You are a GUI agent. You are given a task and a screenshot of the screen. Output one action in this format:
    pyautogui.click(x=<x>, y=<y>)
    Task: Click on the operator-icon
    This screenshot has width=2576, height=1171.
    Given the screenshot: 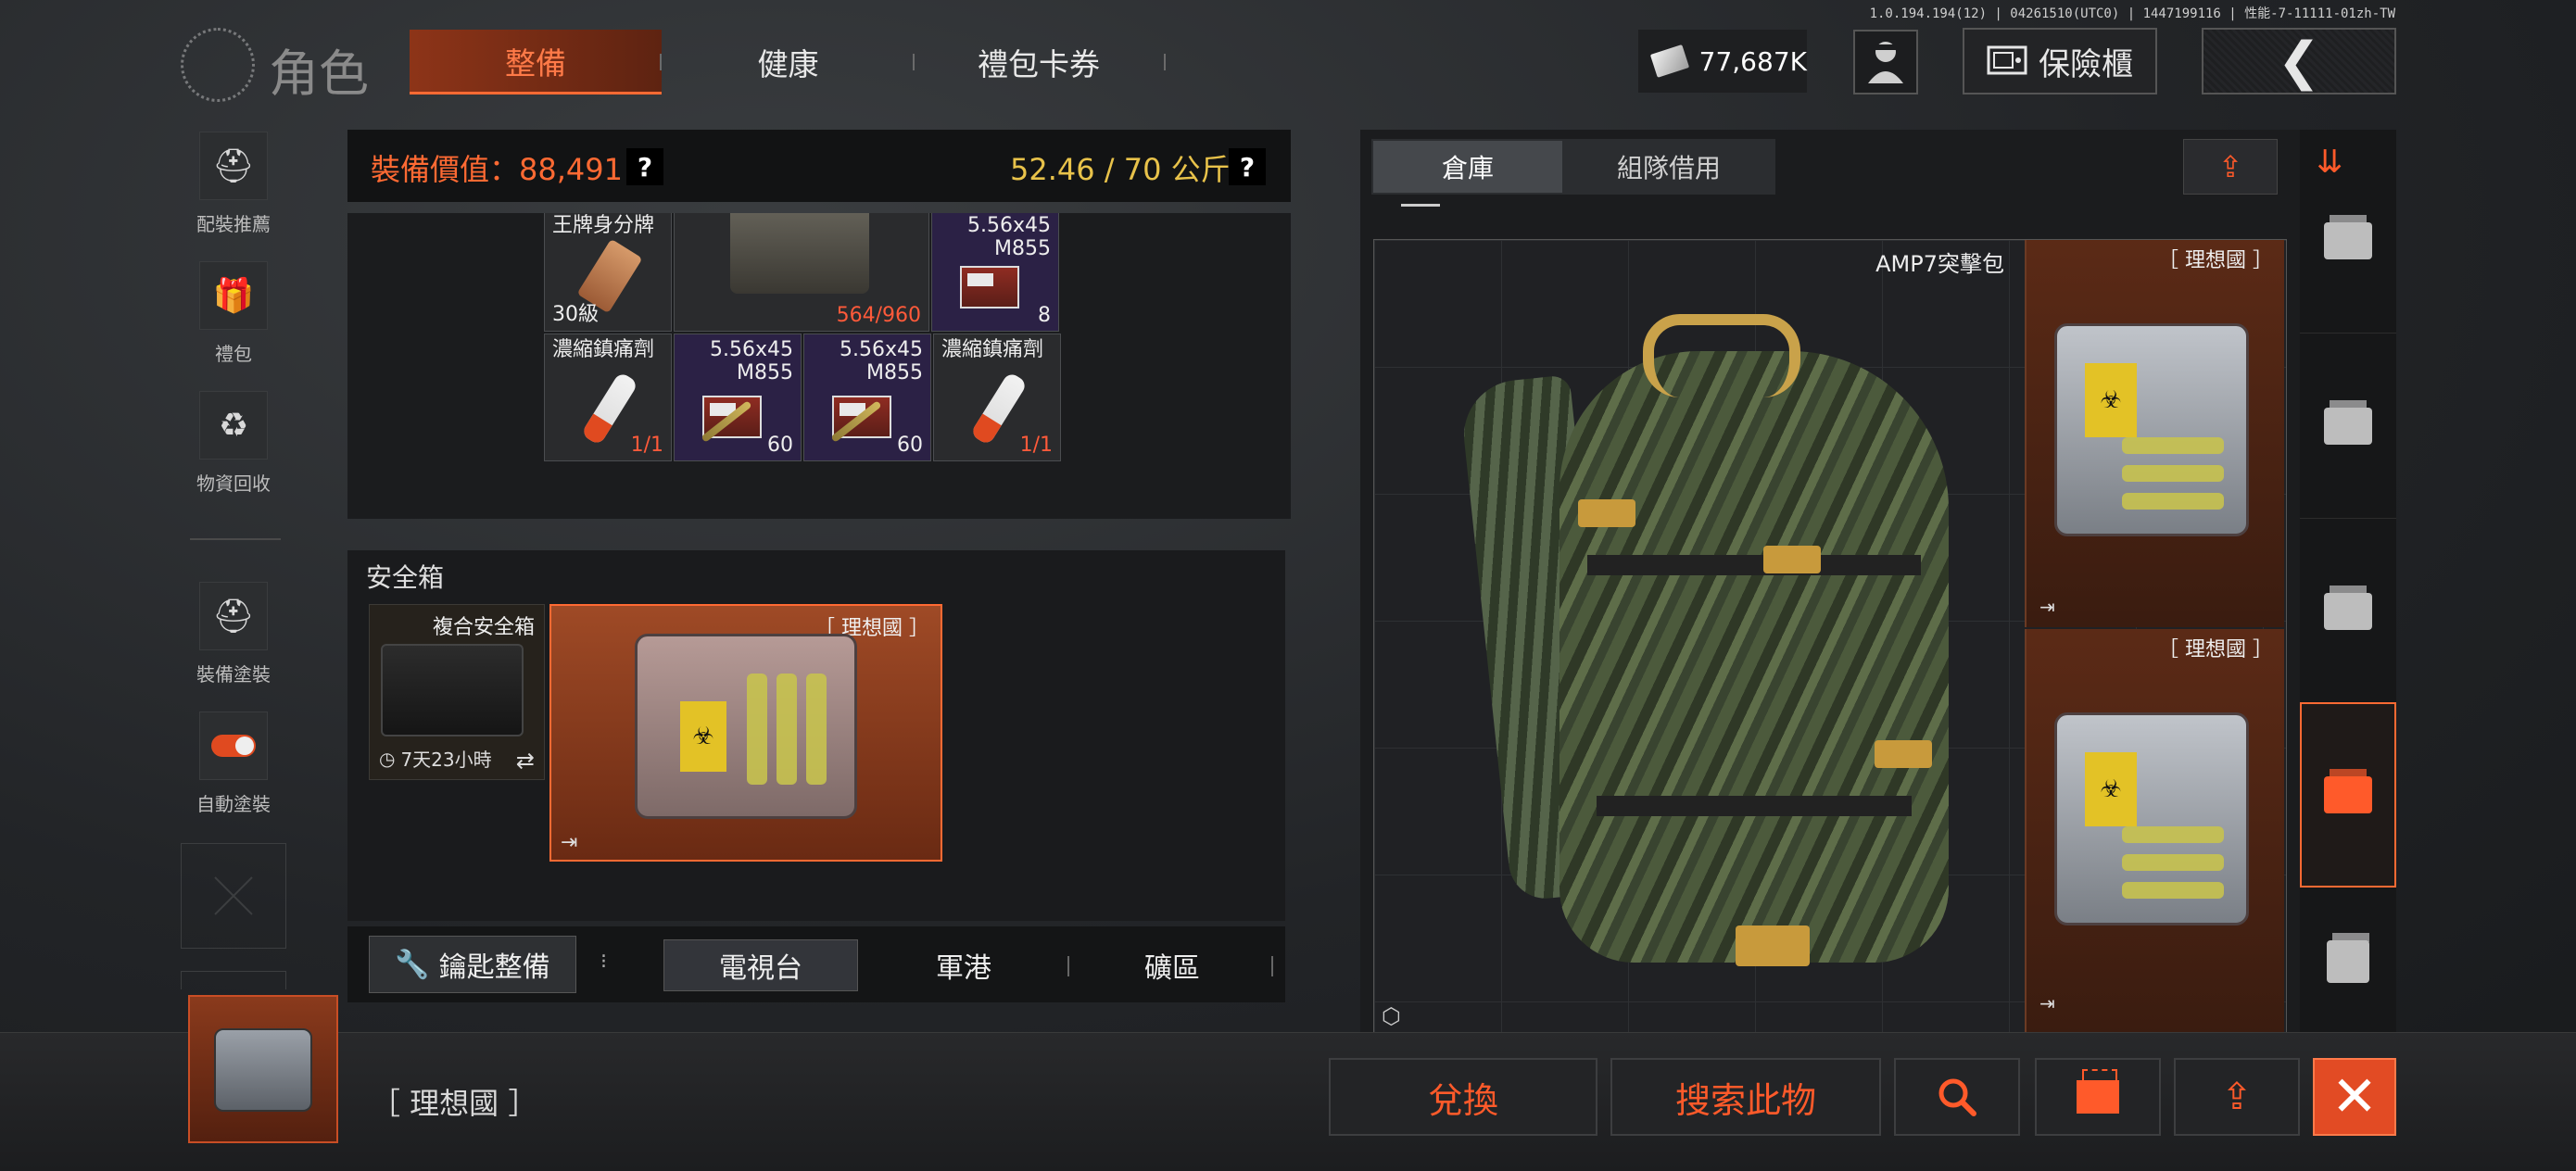 What is the action you would take?
    pyautogui.click(x=1885, y=63)
    